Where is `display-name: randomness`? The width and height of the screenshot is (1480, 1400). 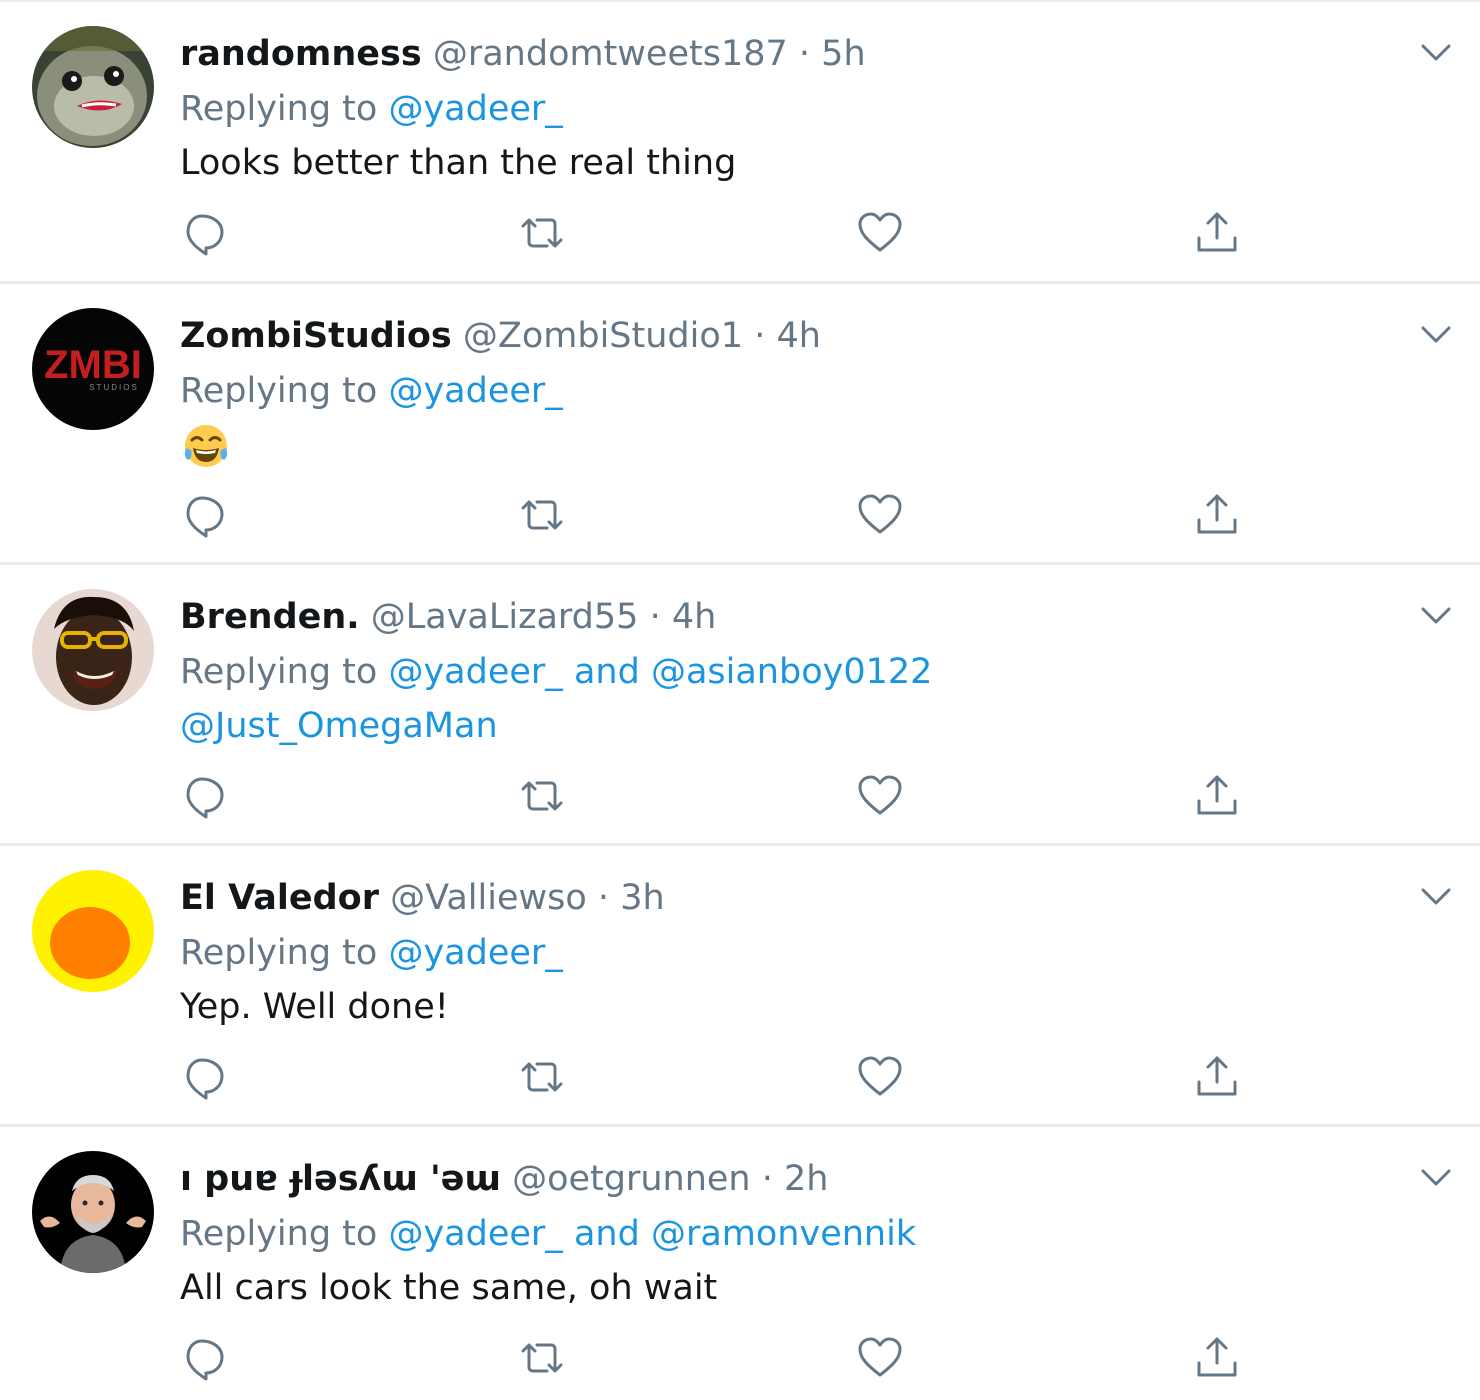
display-name: randomness is located at coordinates (301, 54).